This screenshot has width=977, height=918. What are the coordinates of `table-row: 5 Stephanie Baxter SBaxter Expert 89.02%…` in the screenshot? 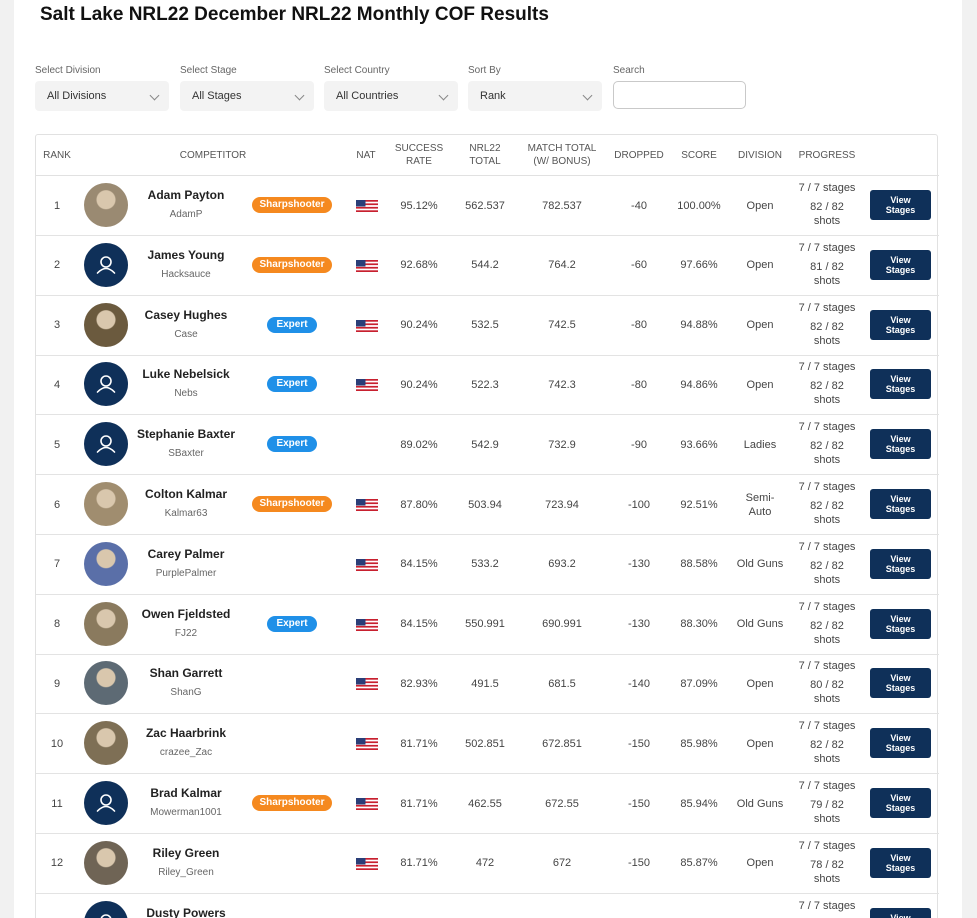 It's located at (487, 445).